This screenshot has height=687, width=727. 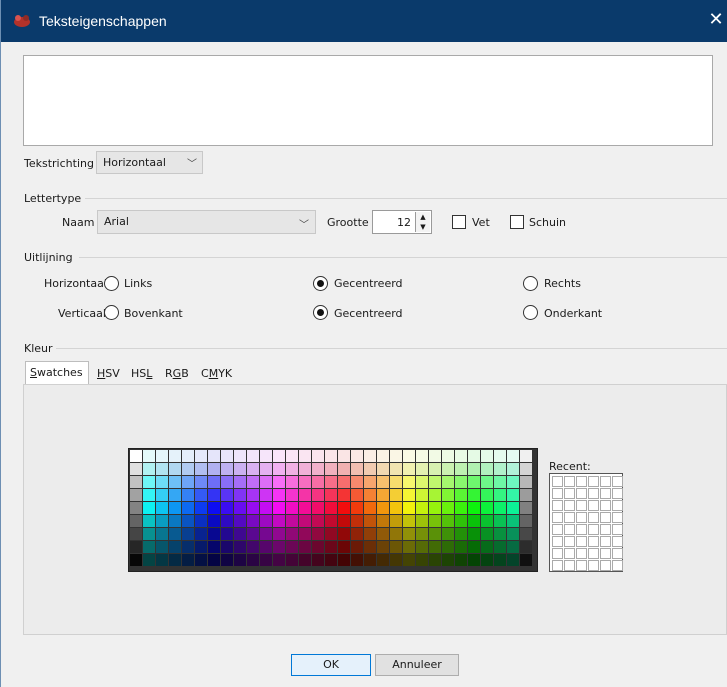 What do you see at coordinates (178, 374) in the screenshot?
I see `tab-rgb: RGB` at bounding box center [178, 374].